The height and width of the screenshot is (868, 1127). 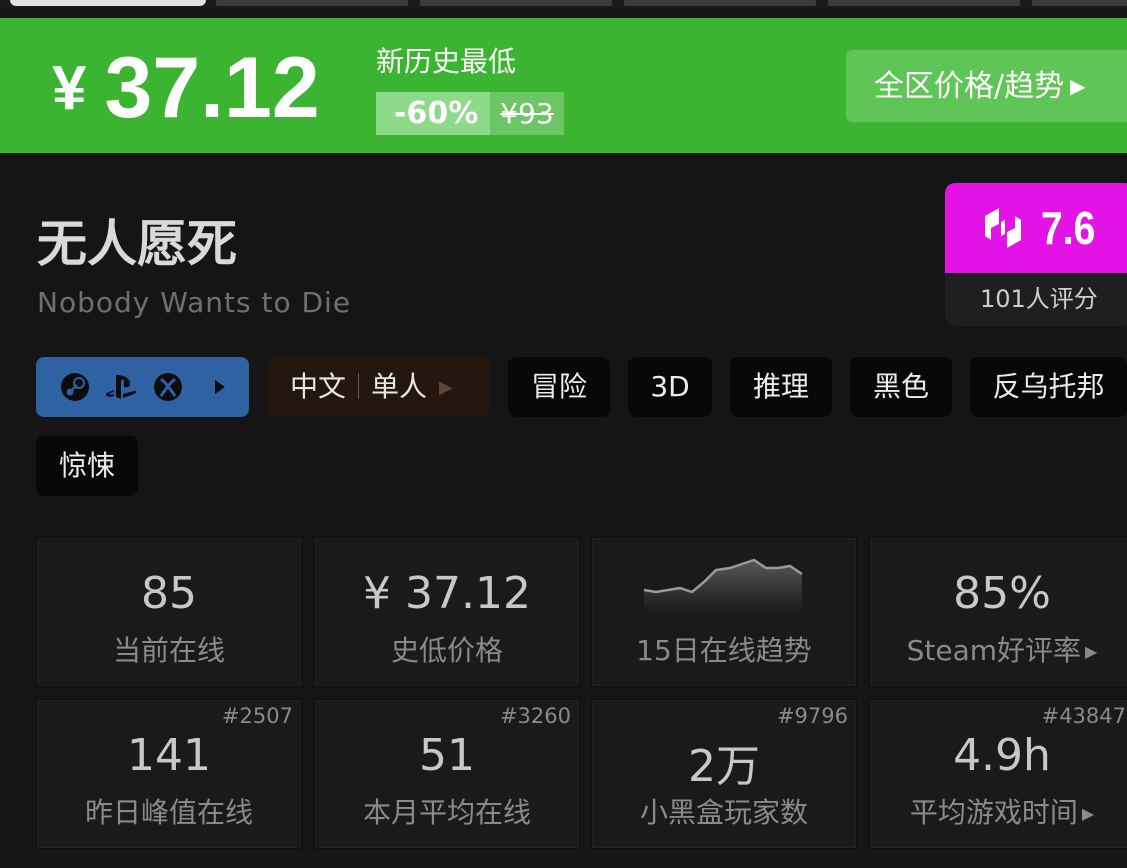 I want to click on stat-online-trend: 15日在线趋势, so click(x=724, y=612).